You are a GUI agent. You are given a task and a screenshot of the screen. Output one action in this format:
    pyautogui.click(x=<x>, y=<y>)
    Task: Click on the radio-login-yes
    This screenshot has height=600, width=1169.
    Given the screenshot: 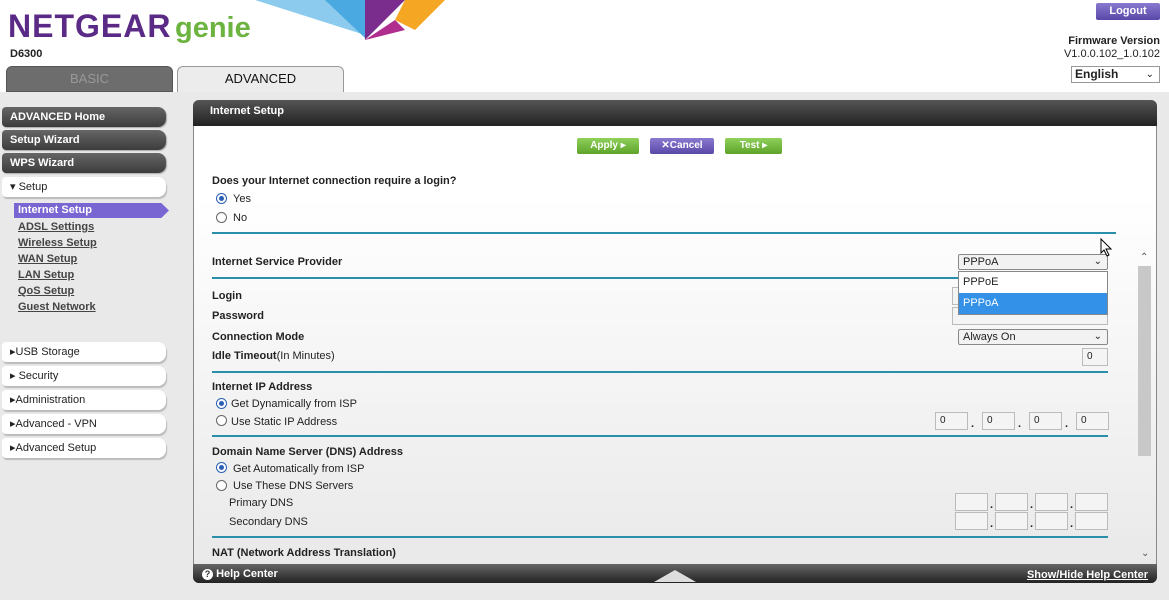 What is the action you would take?
    pyautogui.click(x=221, y=198)
    